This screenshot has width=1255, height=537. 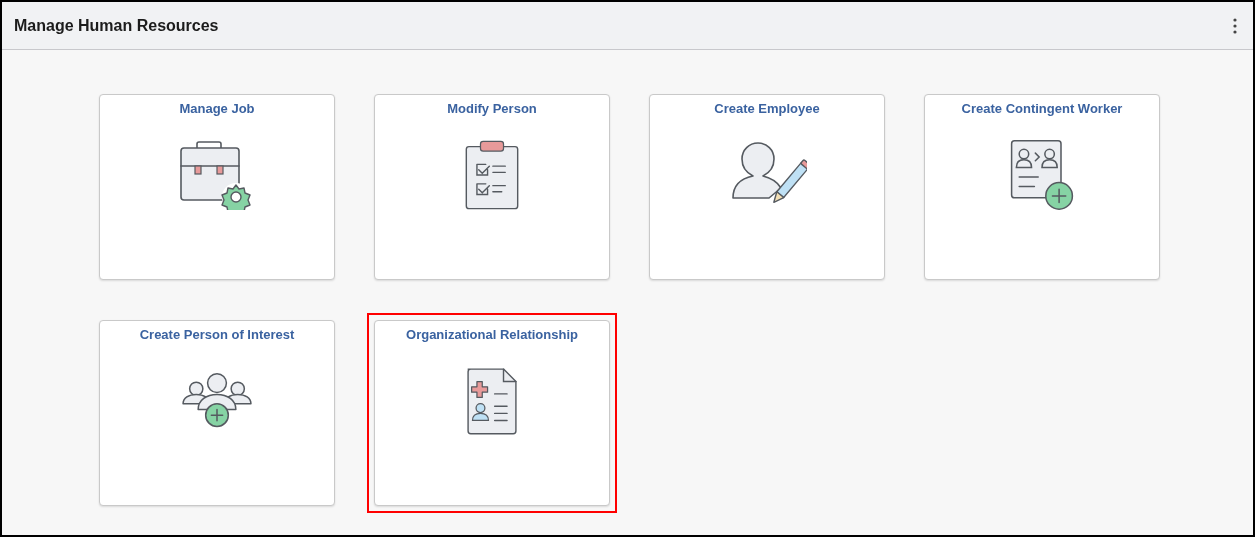 What do you see at coordinates (492, 413) in the screenshot?
I see `tile: Organizational Relationship` at bounding box center [492, 413].